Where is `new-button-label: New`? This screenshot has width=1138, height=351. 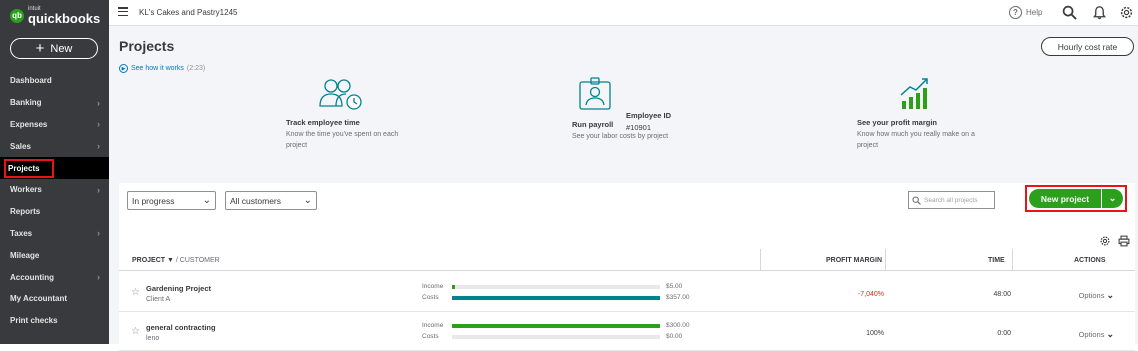
new-button-label: New is located at coordinates (61, 48).